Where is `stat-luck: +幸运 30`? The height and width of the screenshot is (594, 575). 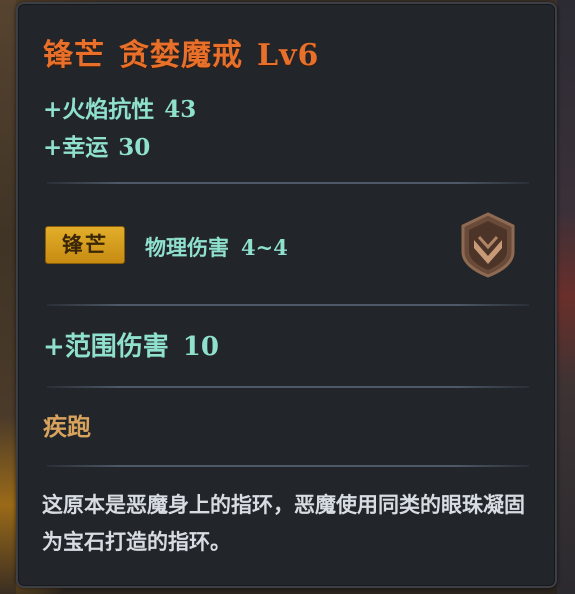 stat-luck: +幸运 30 is located at coordinates (96, 145).